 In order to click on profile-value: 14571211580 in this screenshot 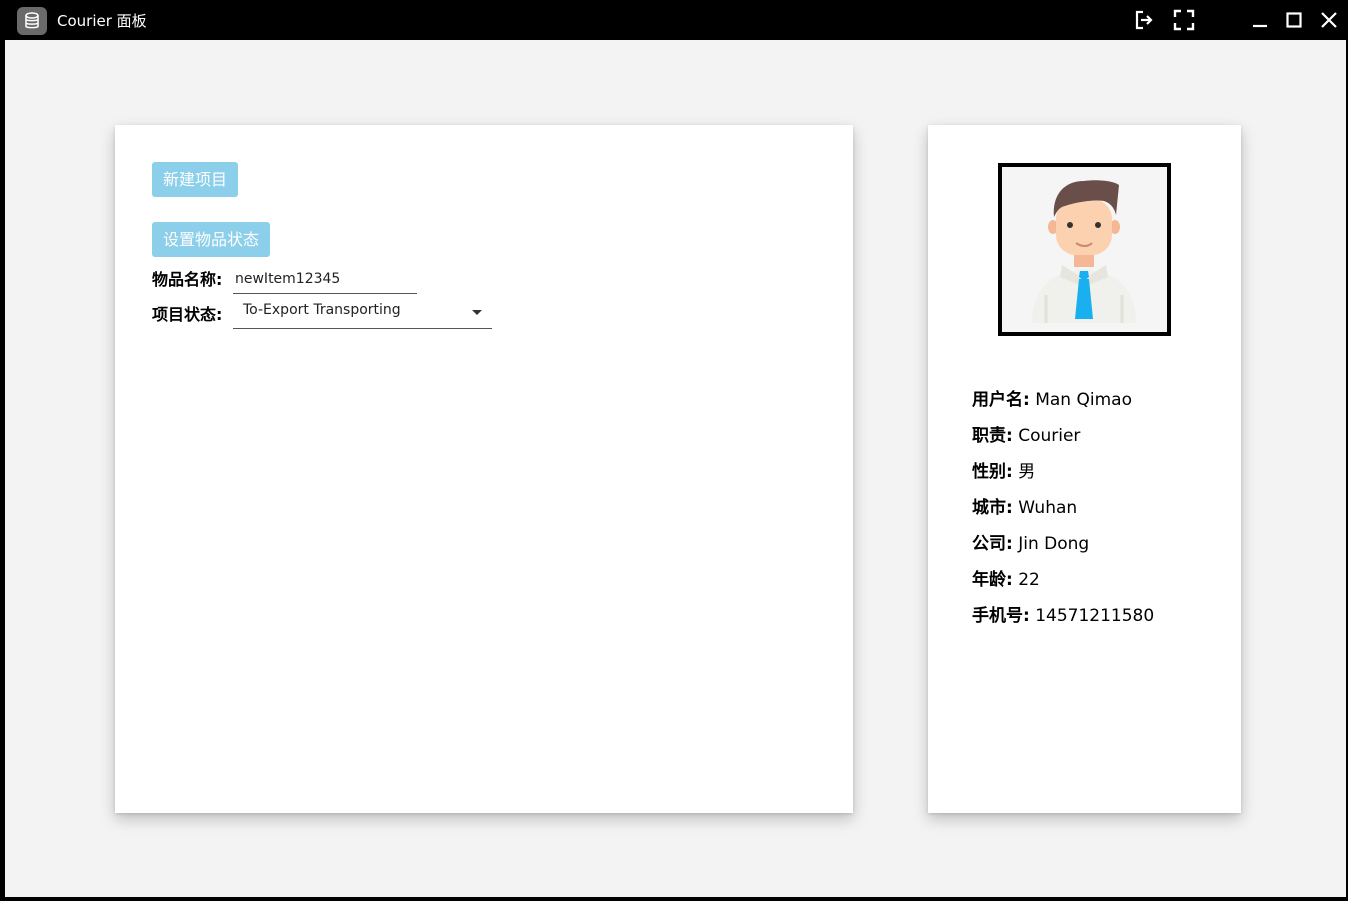, I will do `click(1095, 616)`.